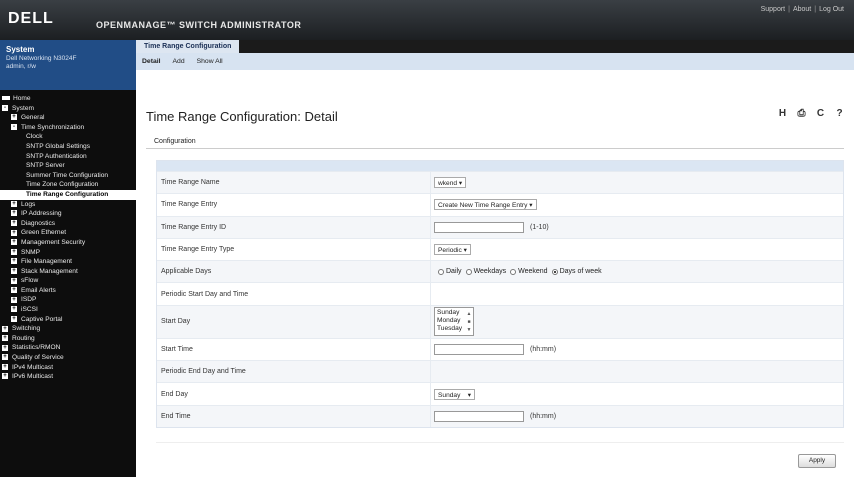  I want to click on sidebar-item: + Routing, so click(68, 339).